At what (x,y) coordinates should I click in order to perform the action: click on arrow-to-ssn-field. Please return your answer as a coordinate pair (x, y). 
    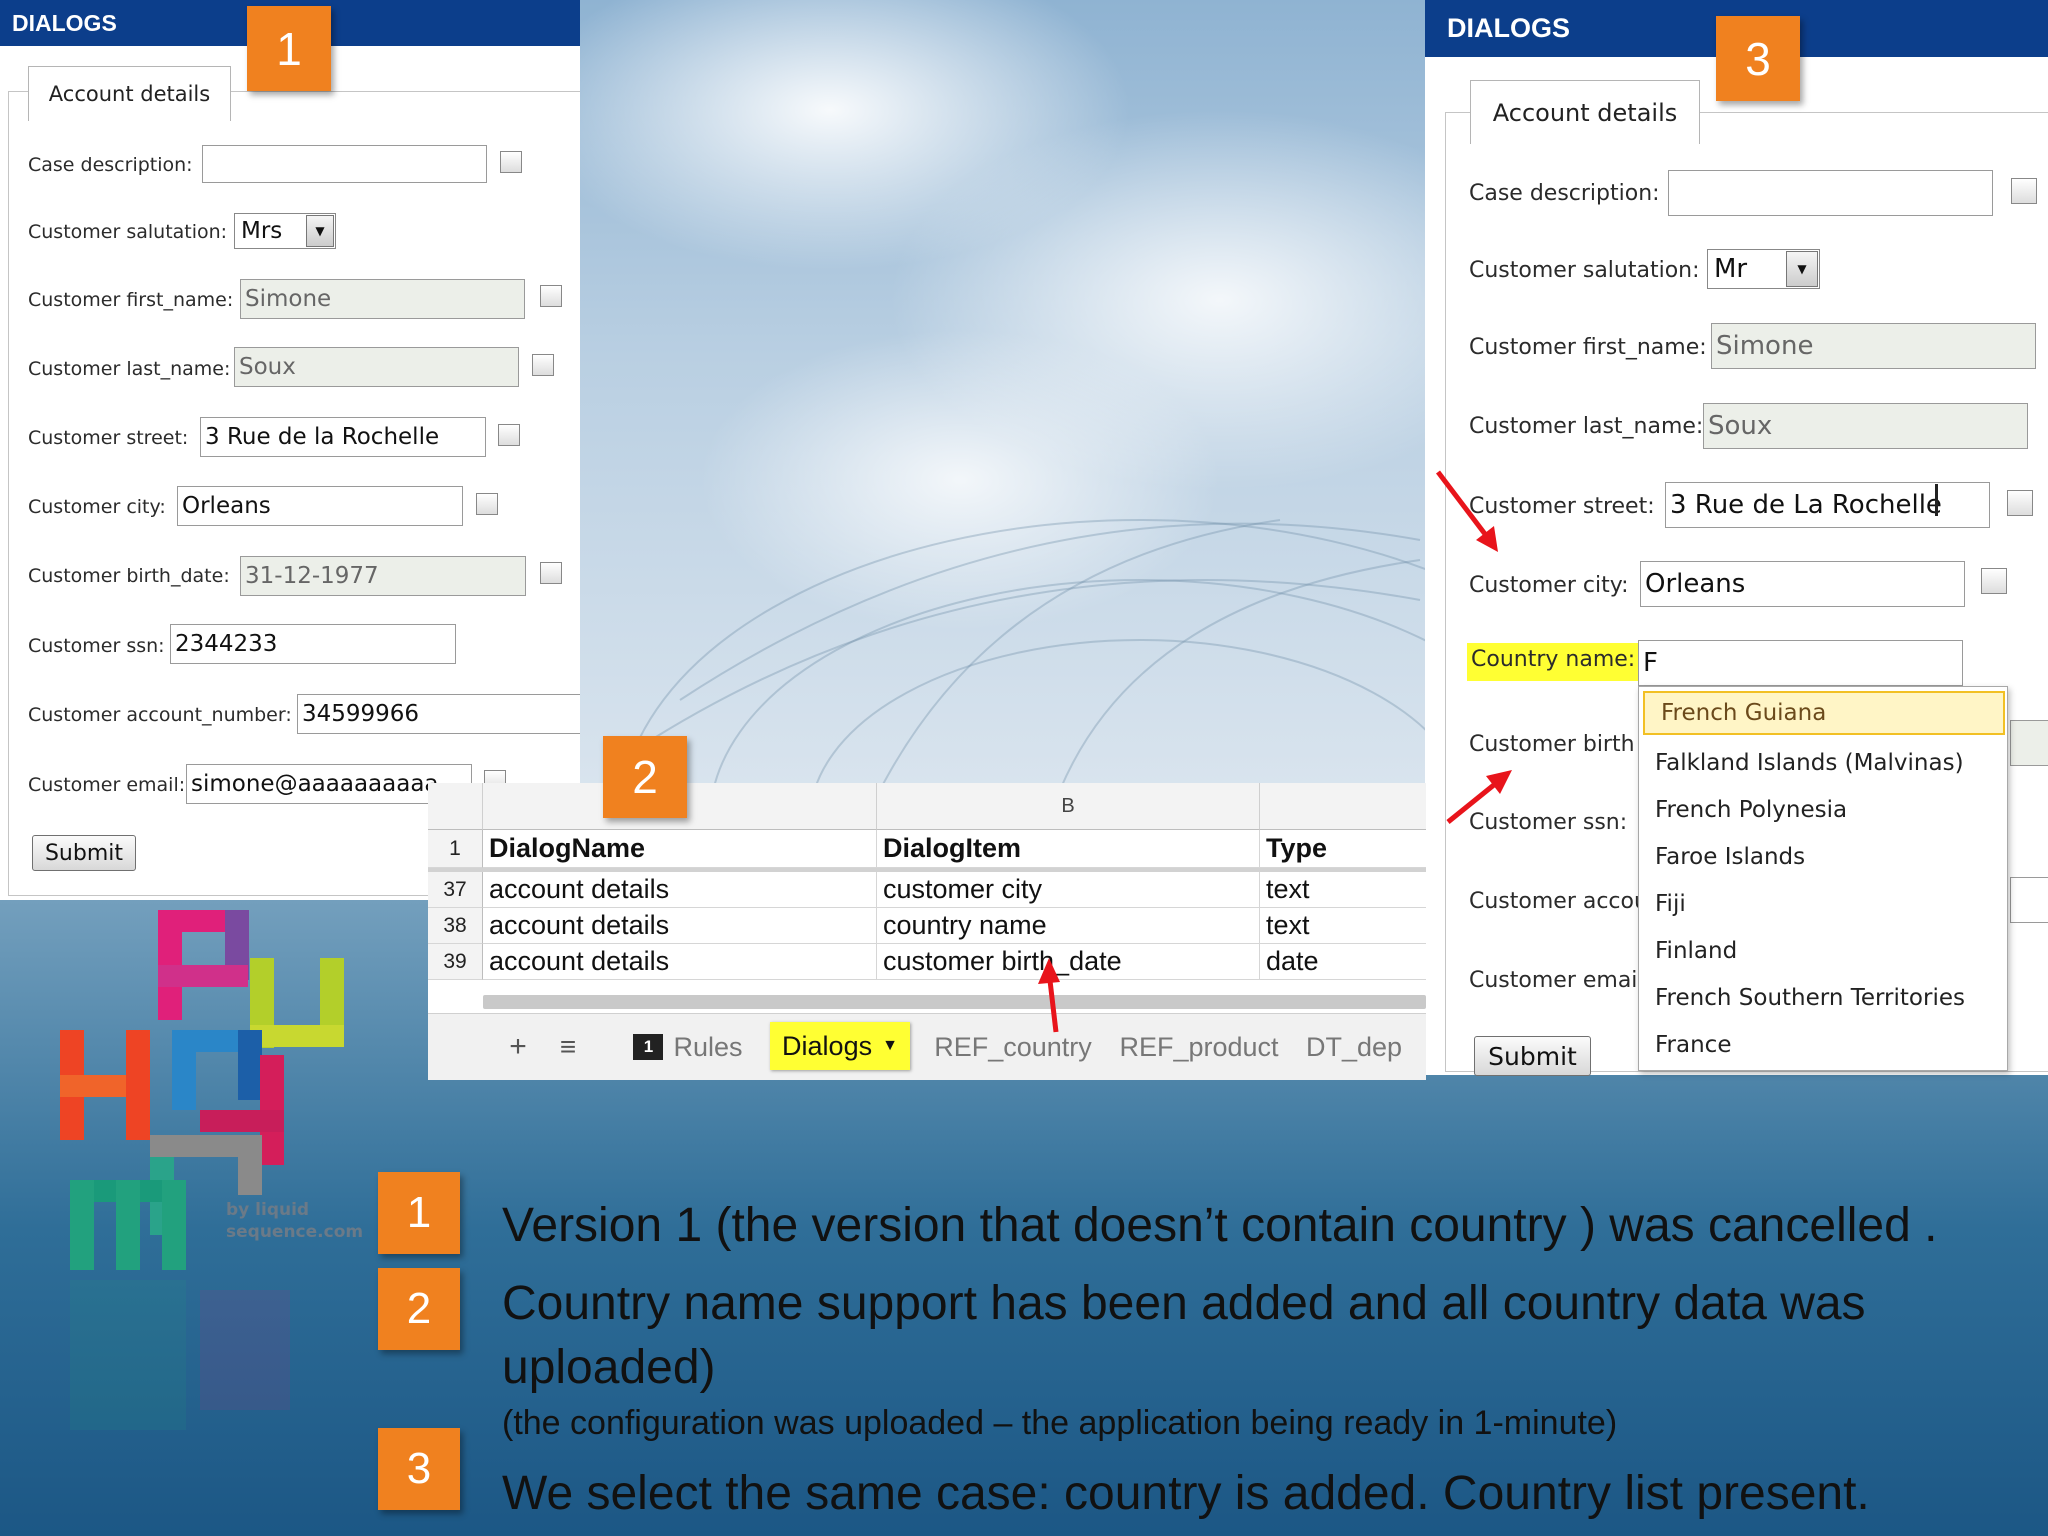
    Looking at the image, I should click on (1474, 801).